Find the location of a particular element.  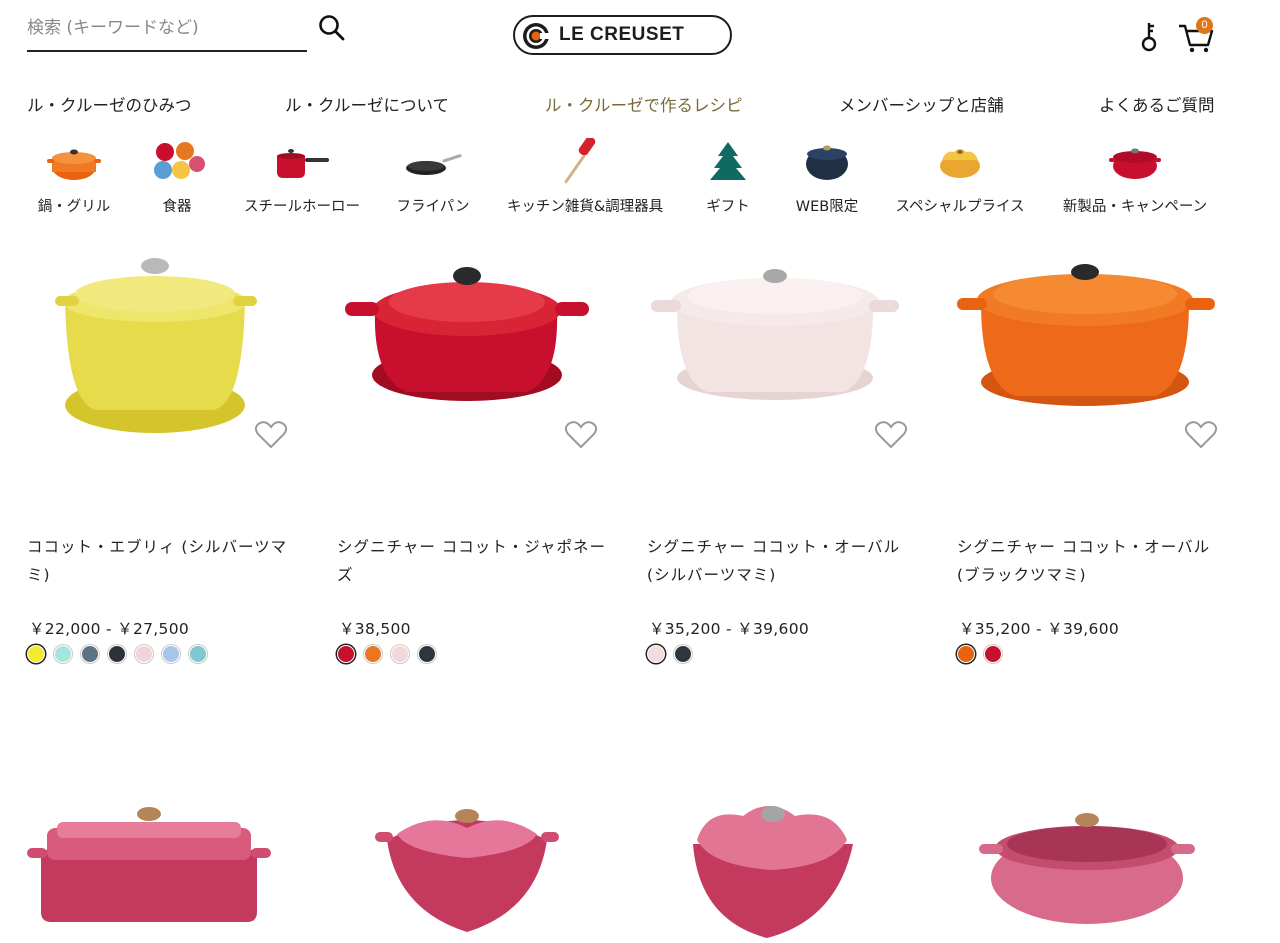

pot-icon is located at coordinates (74, 164).